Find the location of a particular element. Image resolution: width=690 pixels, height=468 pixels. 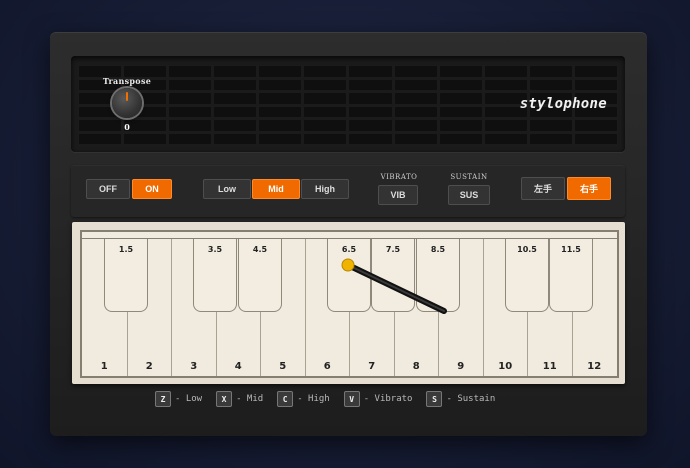

shortcut-low: Z - Low is located at coordinates (178, 399).